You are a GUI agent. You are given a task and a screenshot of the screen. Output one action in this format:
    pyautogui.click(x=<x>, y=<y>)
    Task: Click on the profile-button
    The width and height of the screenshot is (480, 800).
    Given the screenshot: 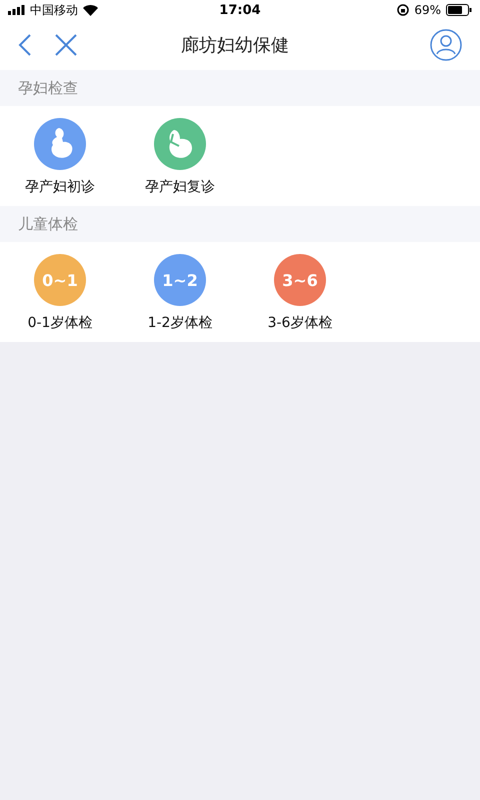 What is the action you would take?
    pyautogui.click(x=446, y=45)
    